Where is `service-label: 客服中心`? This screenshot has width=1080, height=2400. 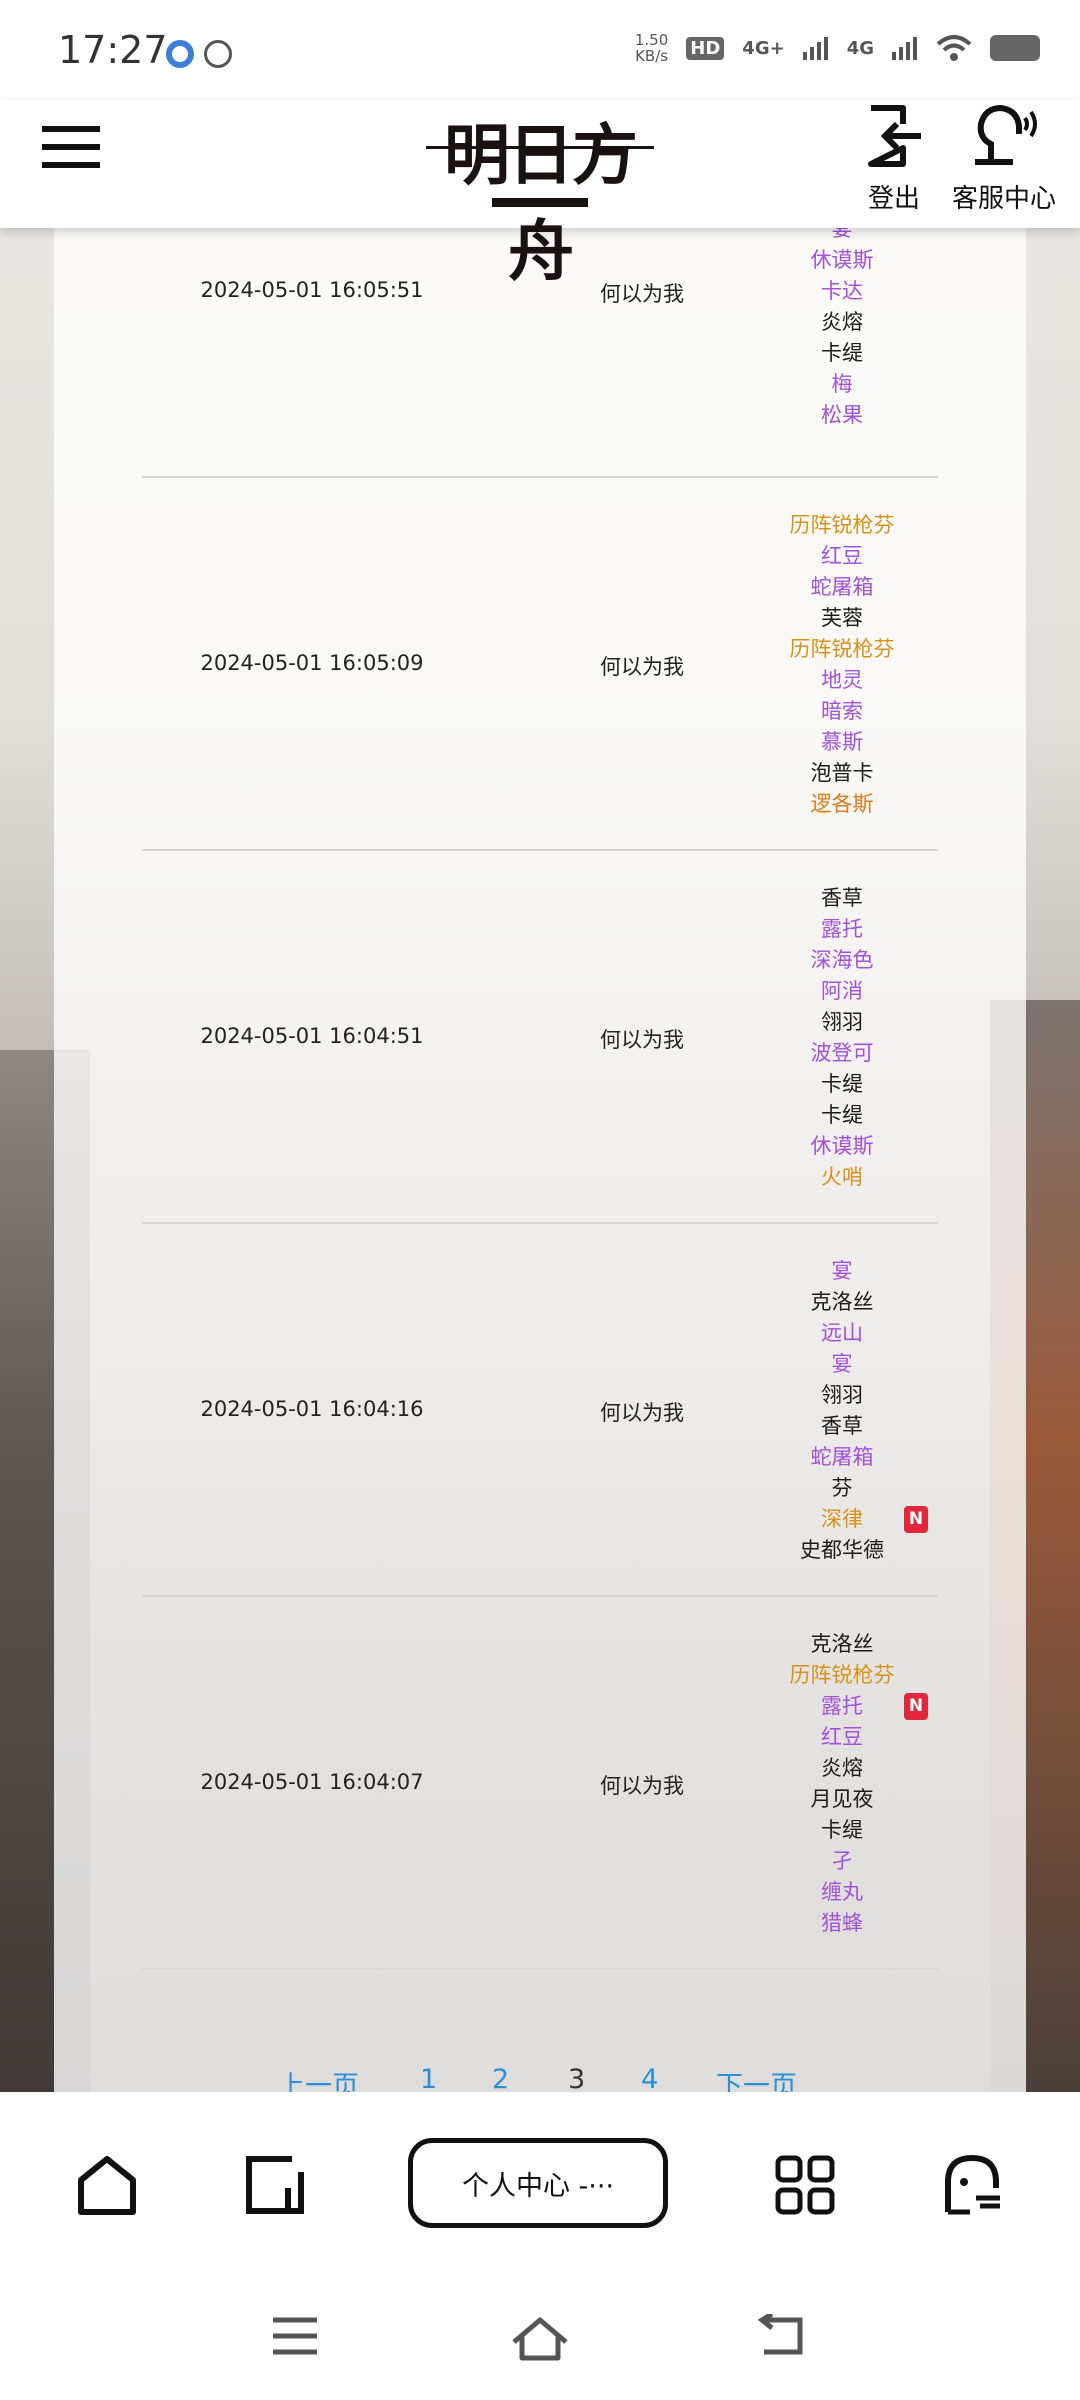 service-label: 客服中心 is located at coordinates (1003, 199).